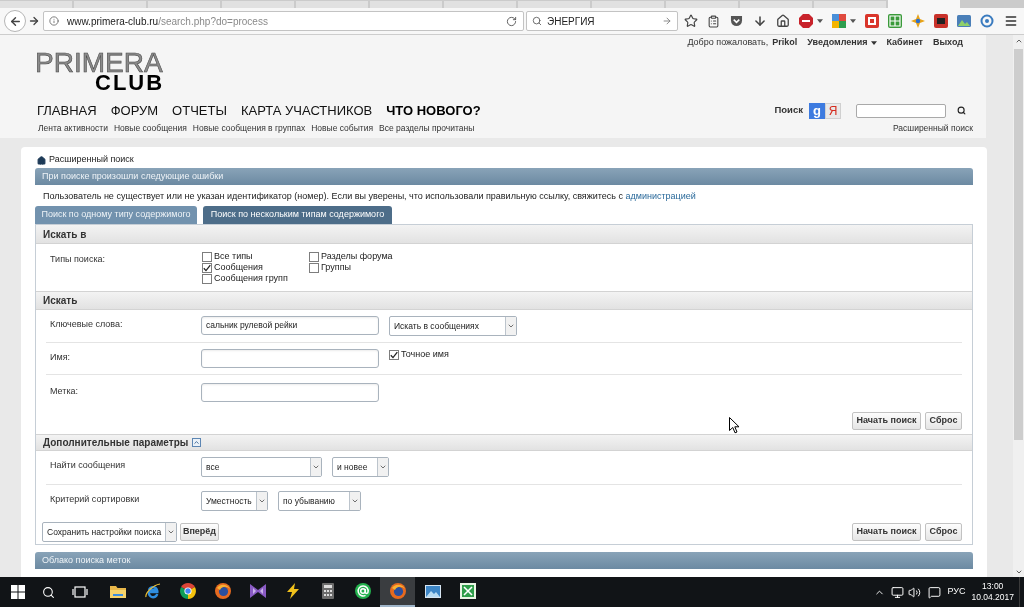  What do you see at coordinates (993, 586) in the screenshot?
I see `clock-time: 13:00` at bounding box center [993, 586].